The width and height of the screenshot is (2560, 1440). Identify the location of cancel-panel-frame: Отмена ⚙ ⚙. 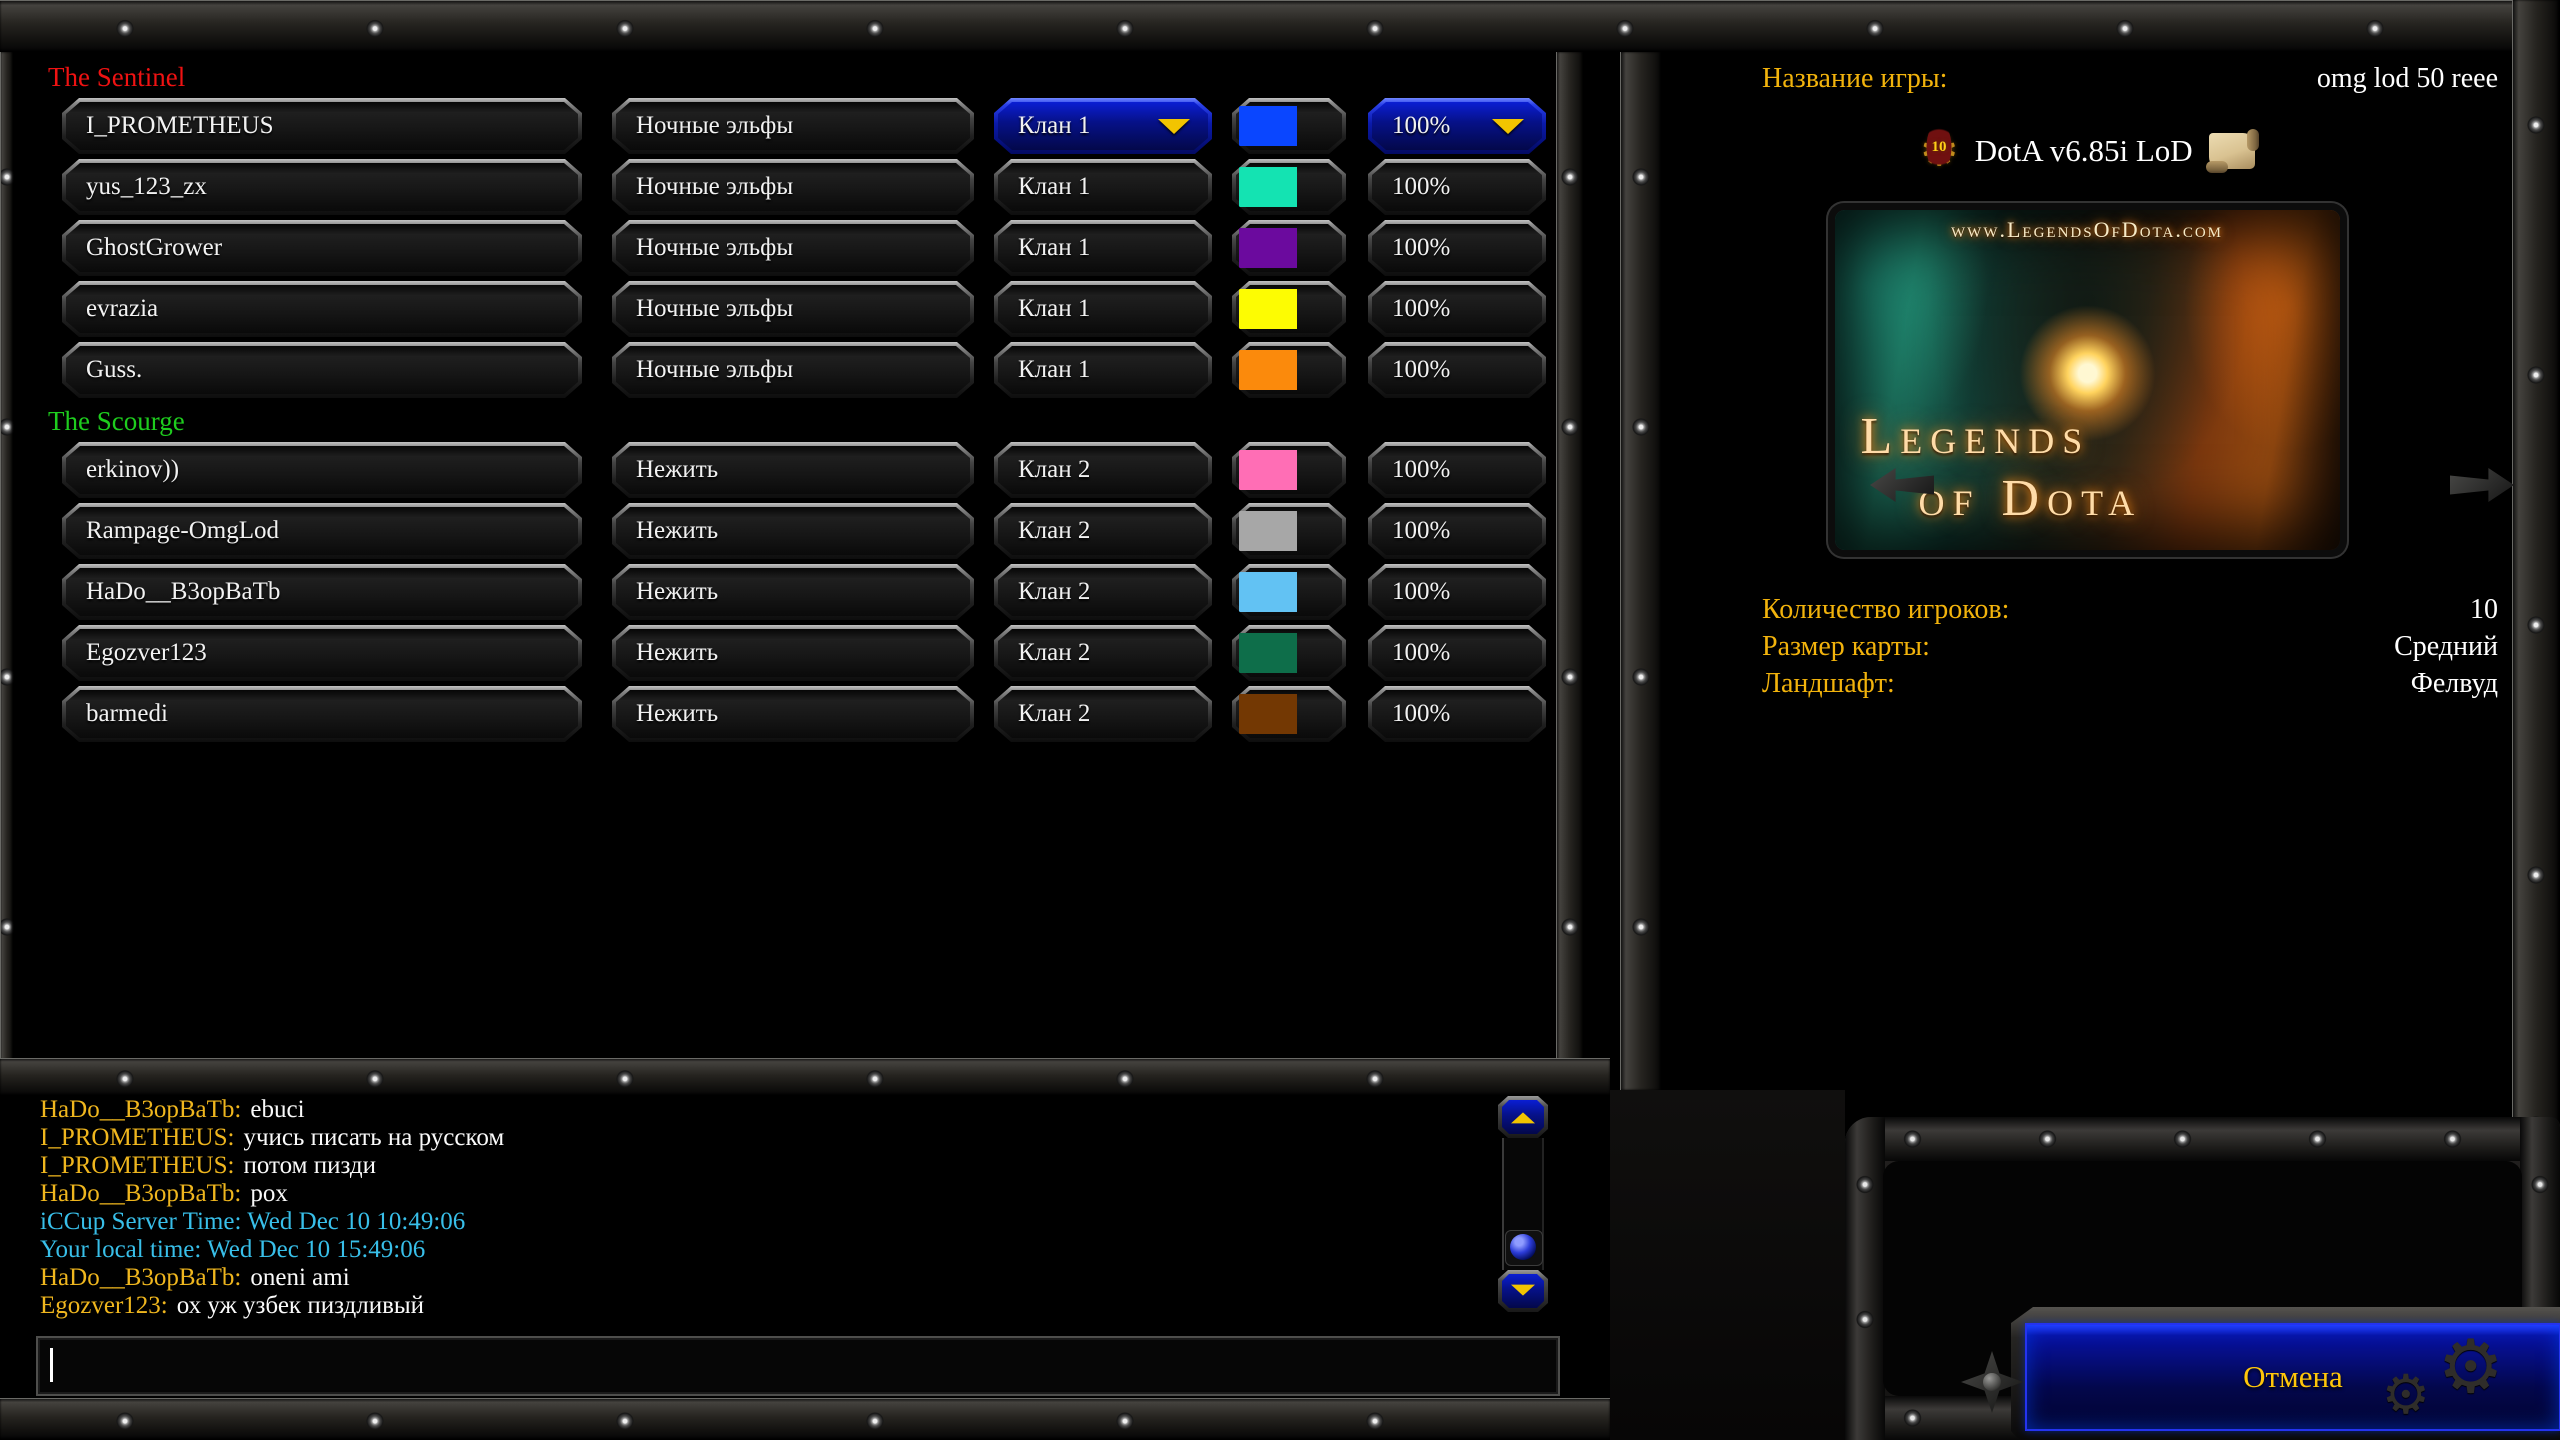
(2202, 1278).